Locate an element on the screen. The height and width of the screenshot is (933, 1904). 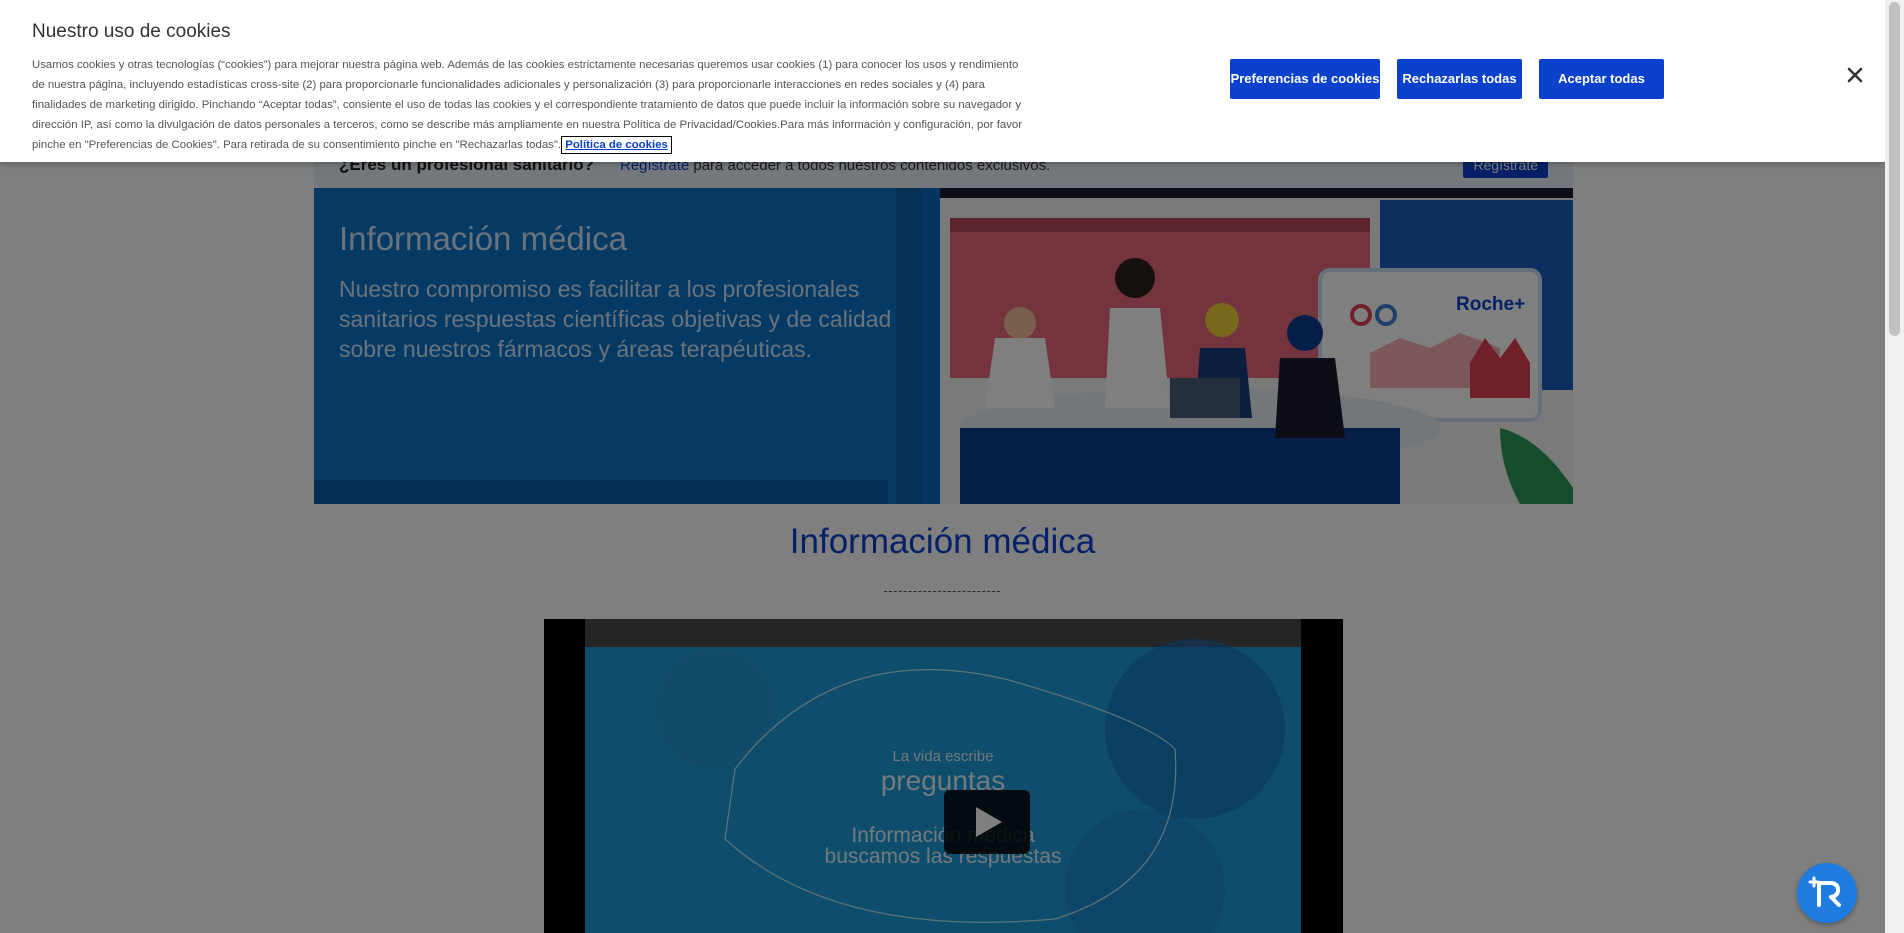
cookie-banner-title: Nuestro uso de cookies is located at coordinates (131, 31).